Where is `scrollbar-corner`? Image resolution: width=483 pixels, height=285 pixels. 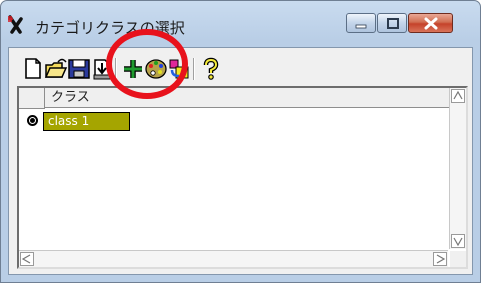
scrollbar-corner is located at coordinates (458, 259).